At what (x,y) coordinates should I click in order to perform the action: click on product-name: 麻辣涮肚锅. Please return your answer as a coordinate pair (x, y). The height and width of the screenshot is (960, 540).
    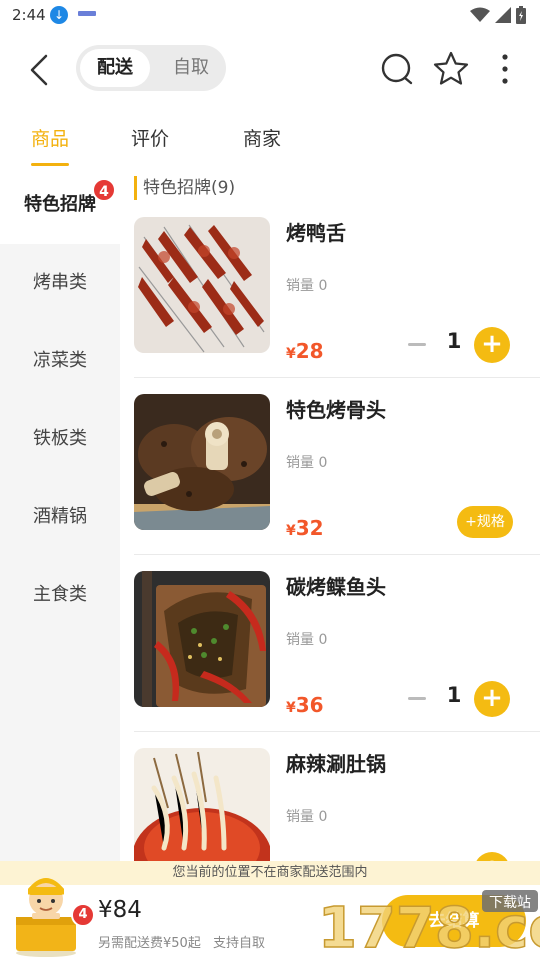
    Looking at the image, I should click on (336, 764).